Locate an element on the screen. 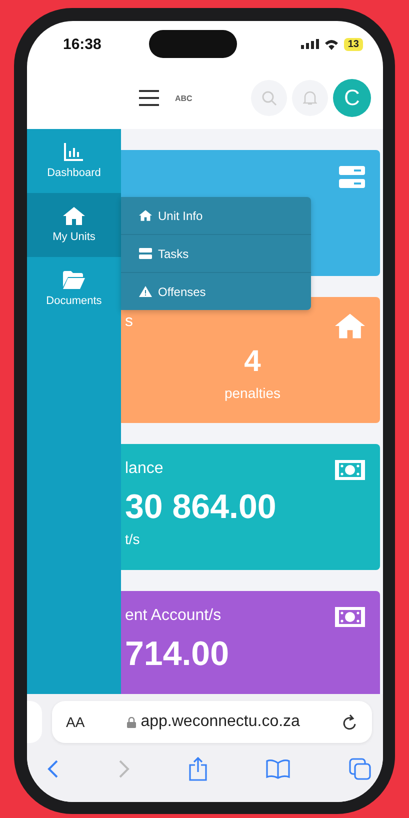 The height and width of the screenshot is (818, 409). url-text: app.weconnectu.co.za is located at coordinates (213, 722).